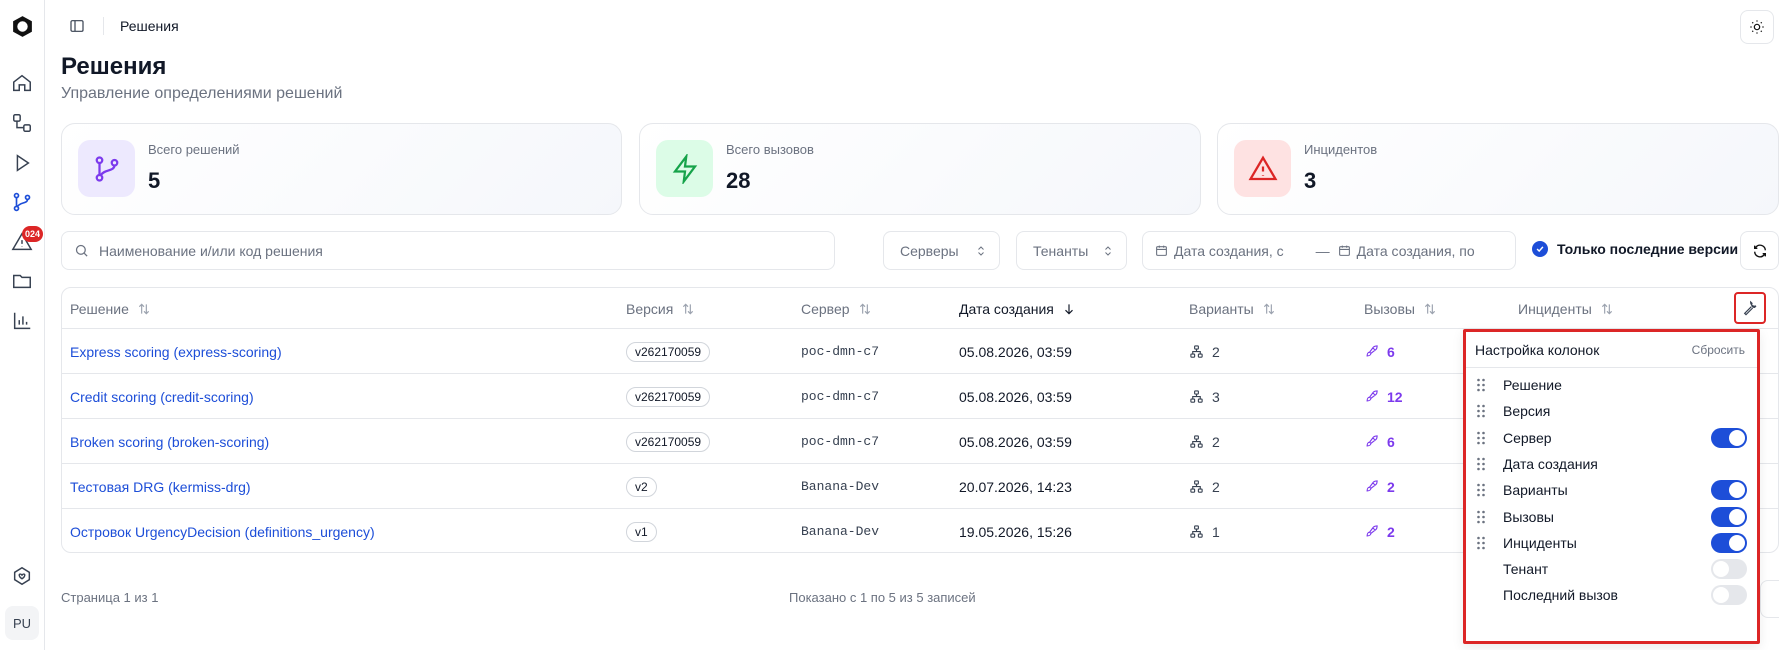 The height and width of the screenshot is (650, 1790). I want to click on logo-icon, so click(22, 26).